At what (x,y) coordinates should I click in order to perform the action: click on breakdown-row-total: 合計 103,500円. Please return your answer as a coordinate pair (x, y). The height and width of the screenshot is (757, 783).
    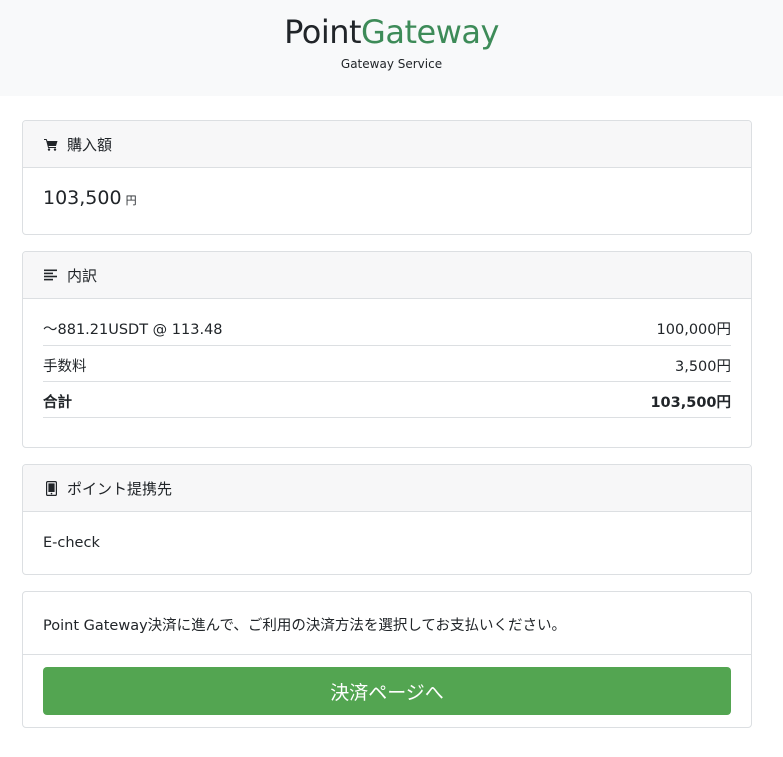
    Looking at the image, I should click on (387, 400).